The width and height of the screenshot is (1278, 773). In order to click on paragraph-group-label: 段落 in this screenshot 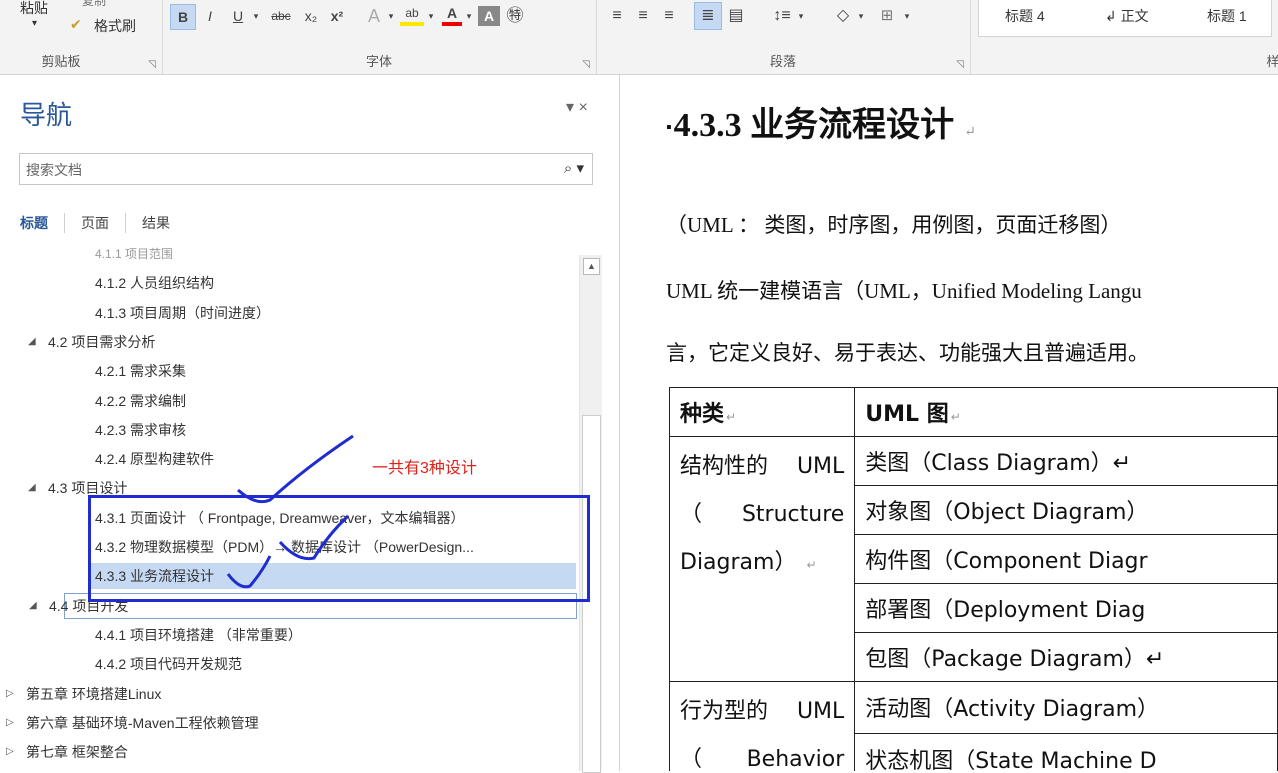, I will do `click(782, 61)`.